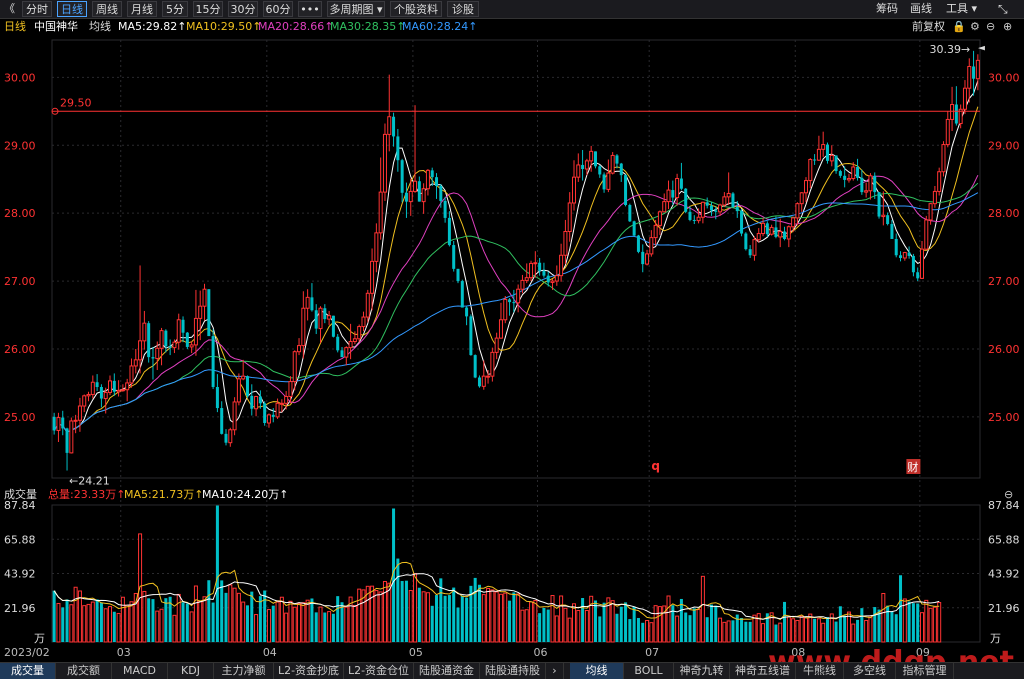 The image size is (1024, 679). I want to click on indicator-tab-6: L2-资金仓位, so click(379, 671).